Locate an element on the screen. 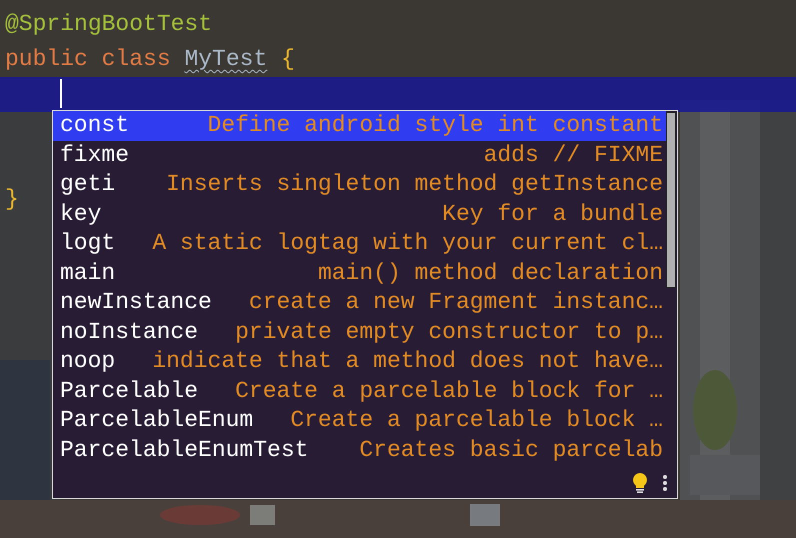 The image size is (796, 538). template-name: geti is located at coordinates (88, 184).